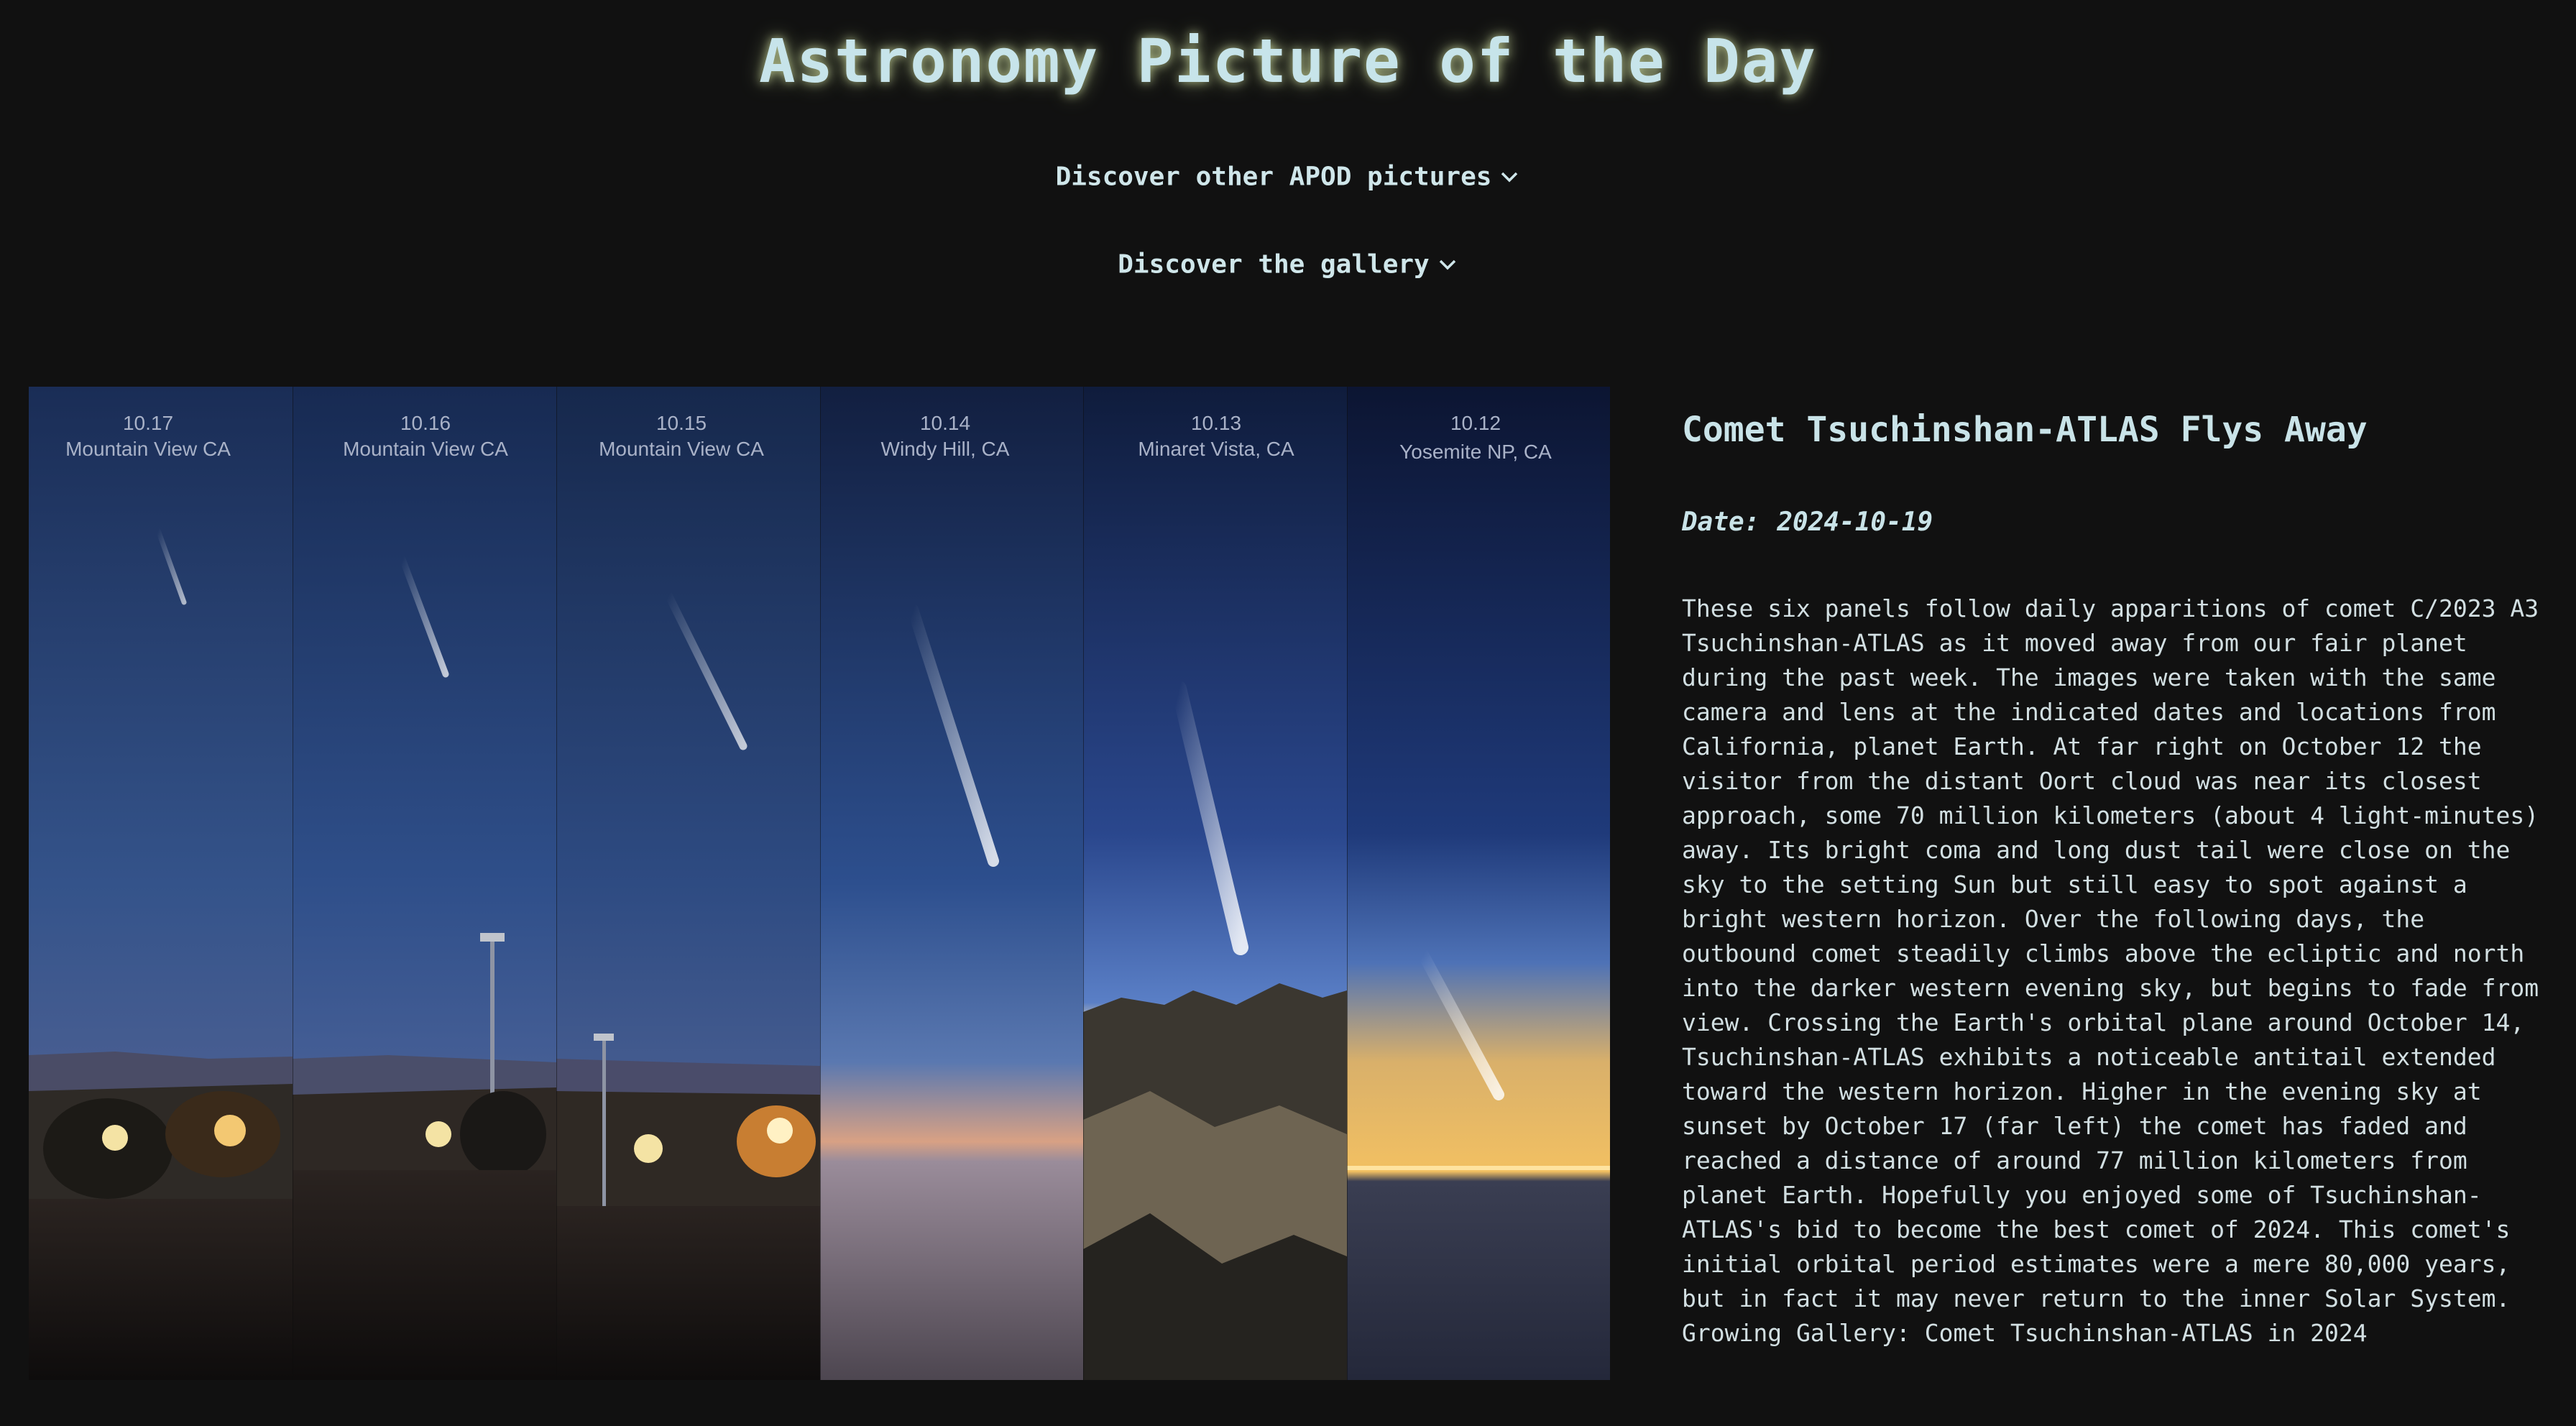  Describe the element at coordinates (945, 449) in the screenshot. I see `panel-location: Windy Hill, CA` at that location.